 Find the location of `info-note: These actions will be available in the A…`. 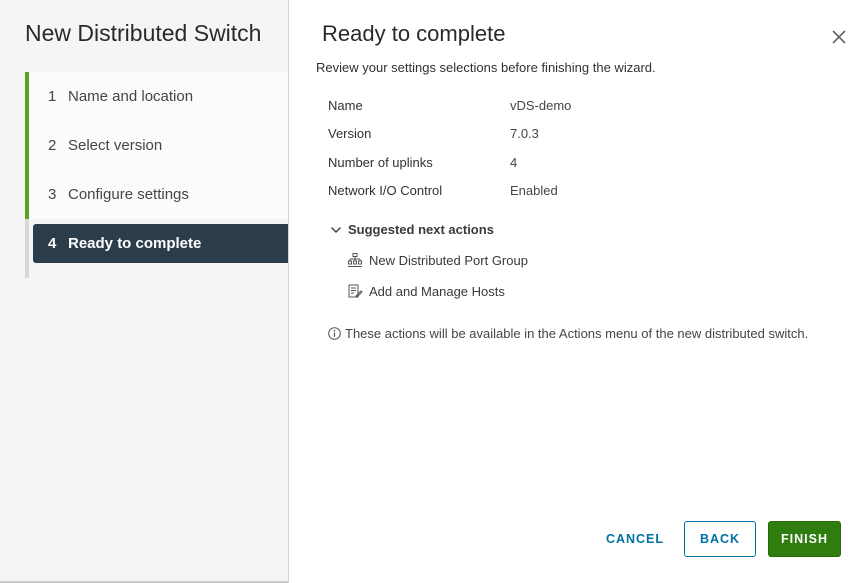

info-note: These actions will be available in the A… is located at coordinates (578, 334).